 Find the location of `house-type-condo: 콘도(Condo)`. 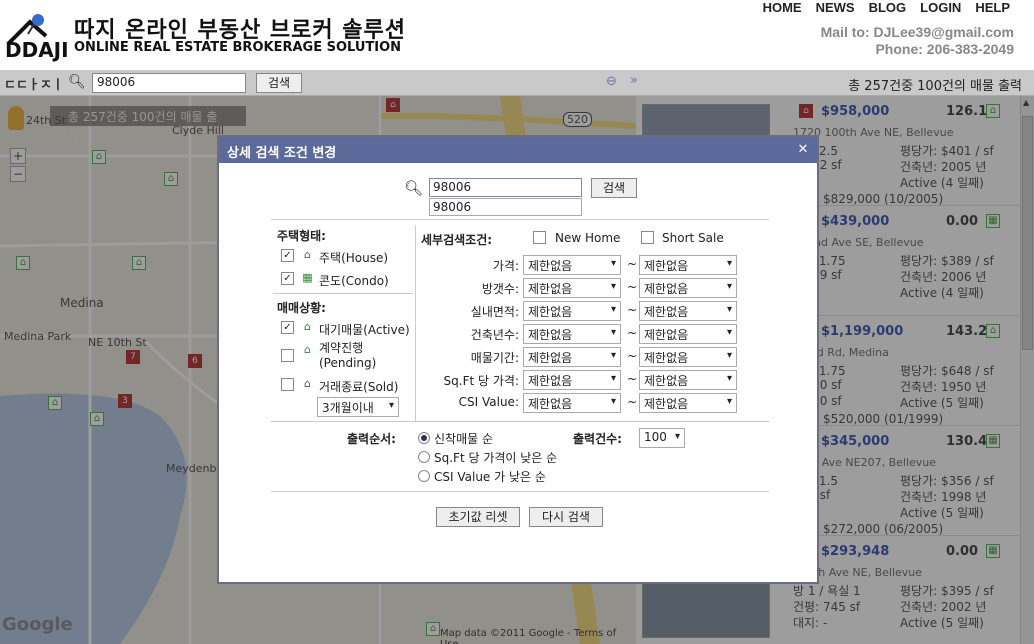

house-type-condo: 콘도(Condo) is located at coordinates (354, 281).